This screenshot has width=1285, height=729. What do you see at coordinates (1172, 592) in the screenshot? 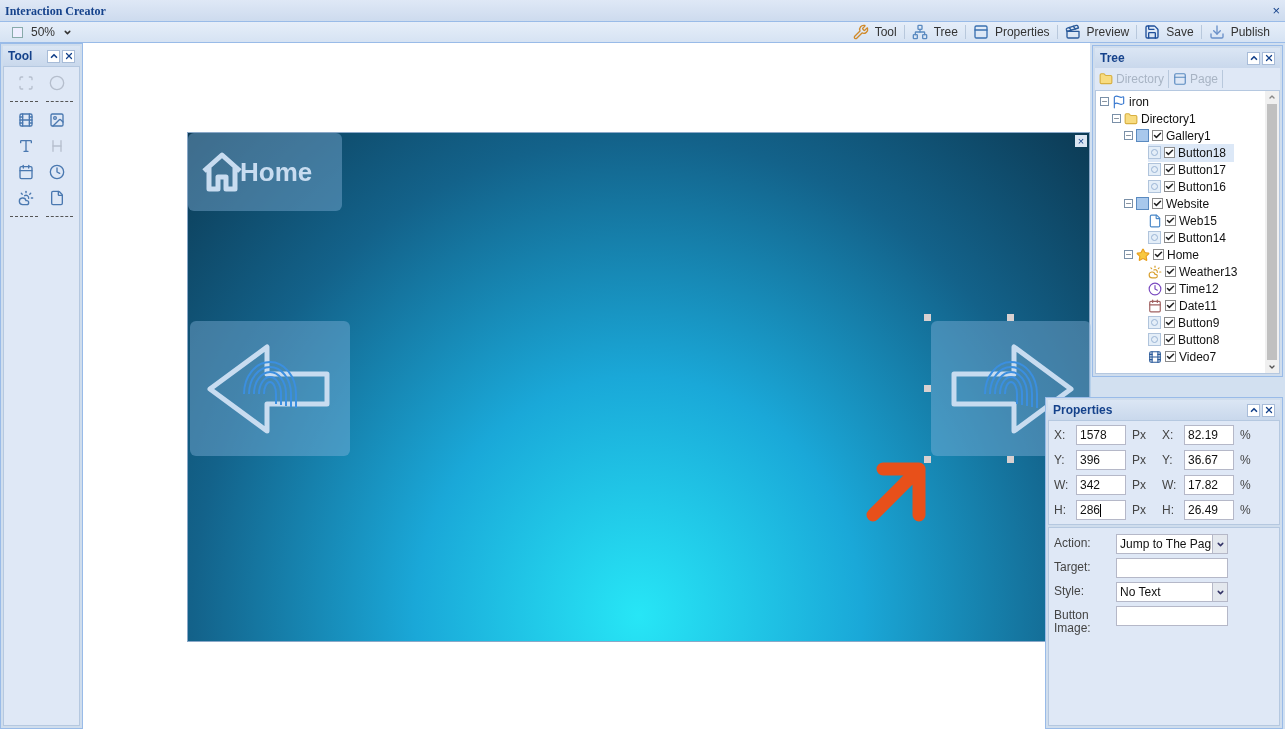
I see `dropdown: No Text` at bounding box center [1172, 592].